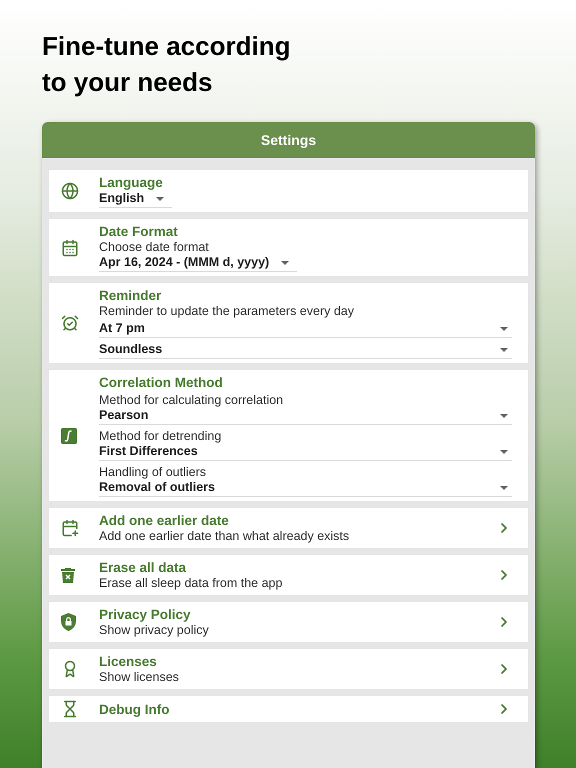 The height and width of the screenshot is (768, 576). I want to click on select-label: Handling of outliers, so click(153, 472).